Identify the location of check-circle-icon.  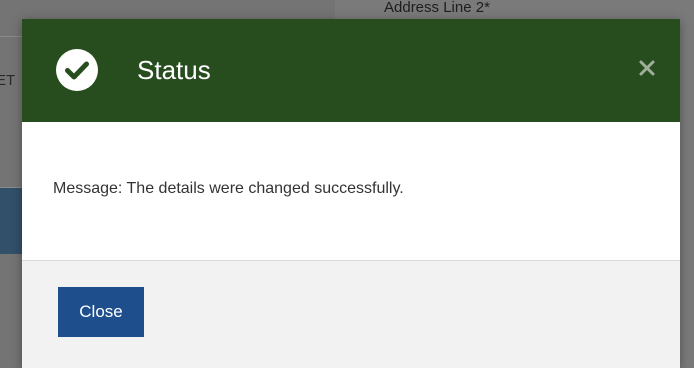
(77, 70).